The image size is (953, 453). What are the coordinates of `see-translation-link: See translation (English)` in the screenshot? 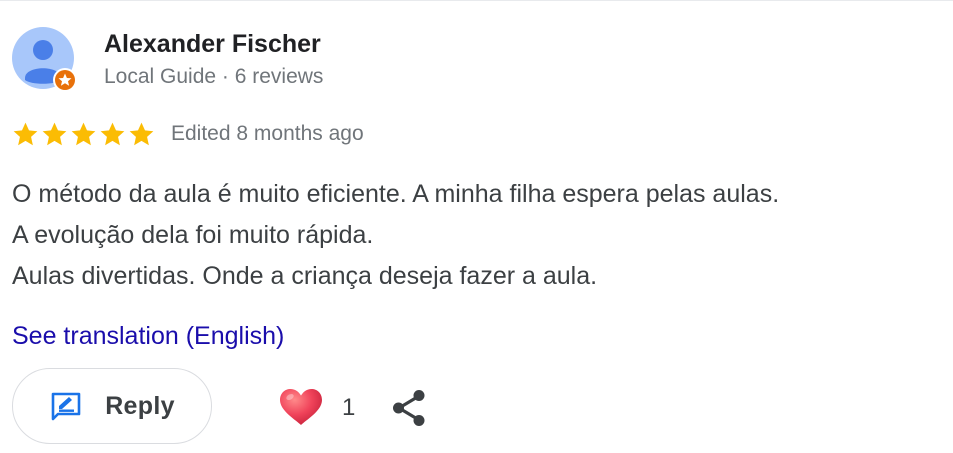 It's located at (148, 336).